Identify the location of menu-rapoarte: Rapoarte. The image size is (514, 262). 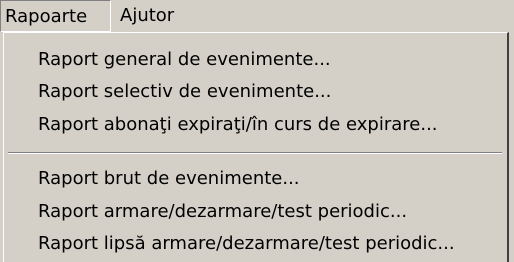
(55, 16).